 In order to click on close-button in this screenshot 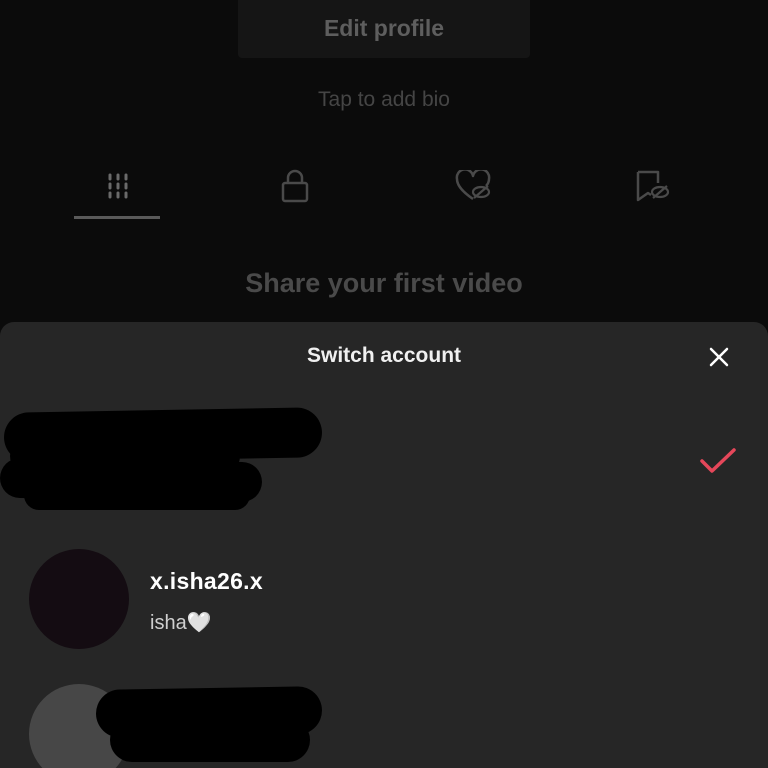, I will do `click(719, 359)`.